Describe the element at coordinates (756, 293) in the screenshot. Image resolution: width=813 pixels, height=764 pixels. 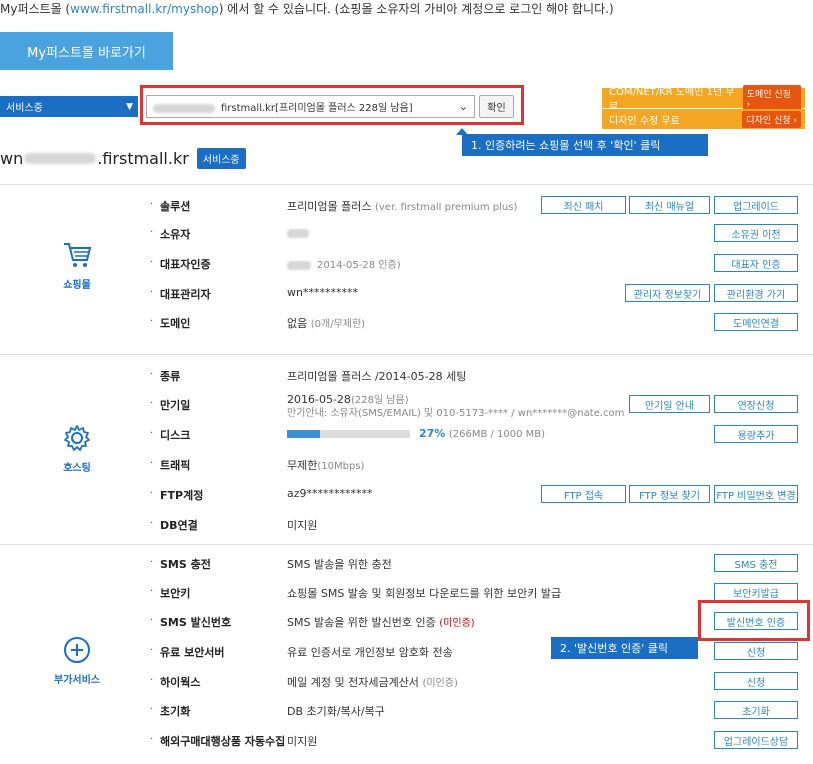
I see `go-admin-button: 관리환경 가기` at that location.